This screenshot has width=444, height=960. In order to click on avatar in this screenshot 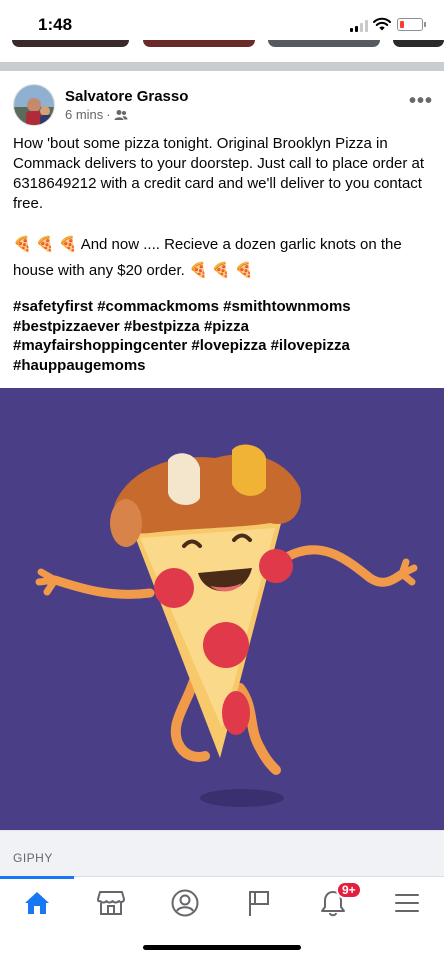, I will do `click(34, 105)`.